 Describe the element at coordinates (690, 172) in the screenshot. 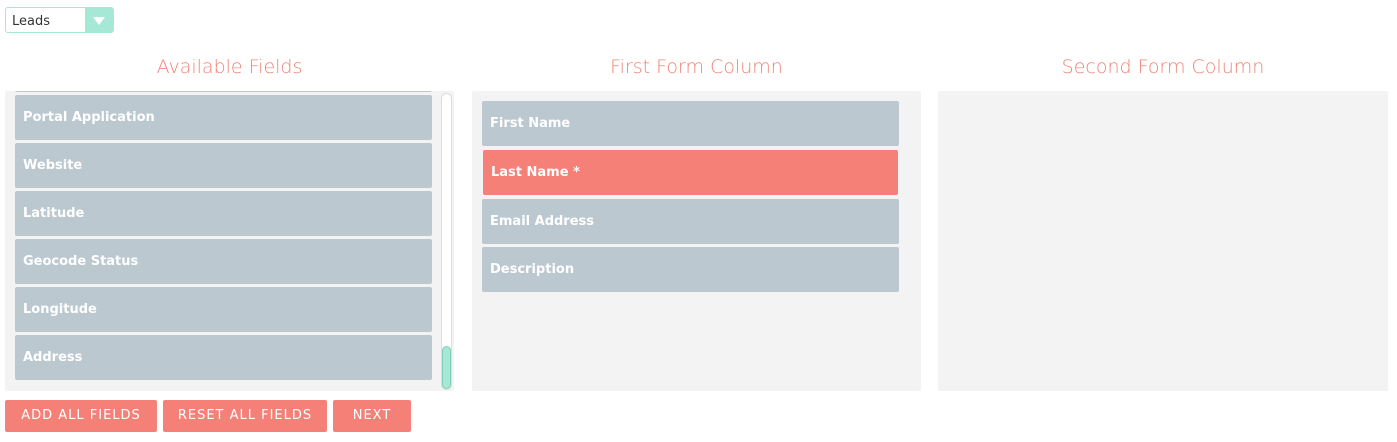

I see `form-field-last-name: Last Name *` at that location.